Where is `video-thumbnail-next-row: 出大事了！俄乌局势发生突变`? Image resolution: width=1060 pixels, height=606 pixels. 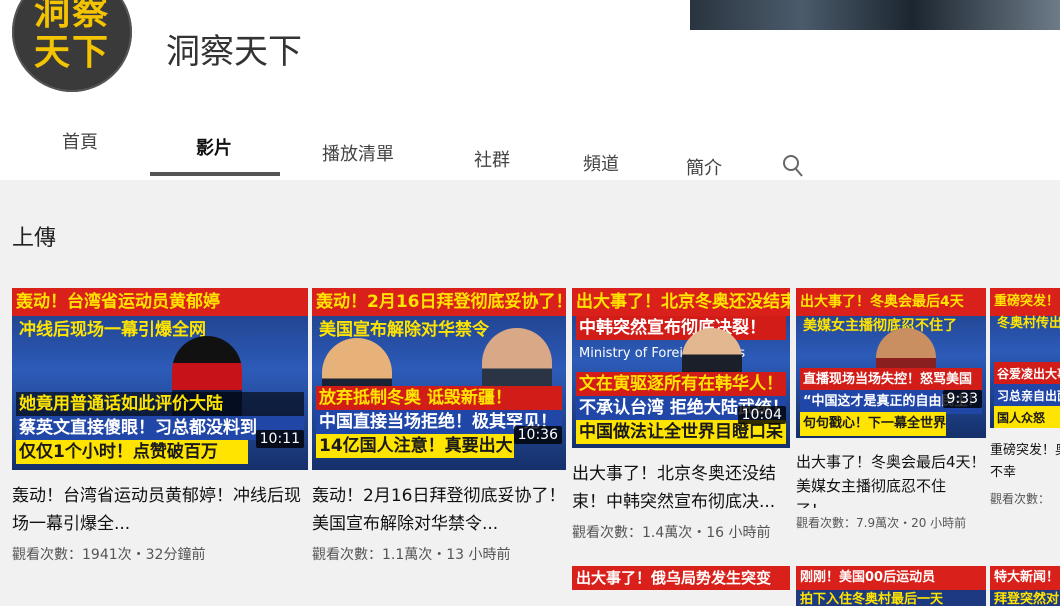
video-thumbnail-next-row: 出大事了！俄乌局势发生突变 is located at coordinates (681, 586).